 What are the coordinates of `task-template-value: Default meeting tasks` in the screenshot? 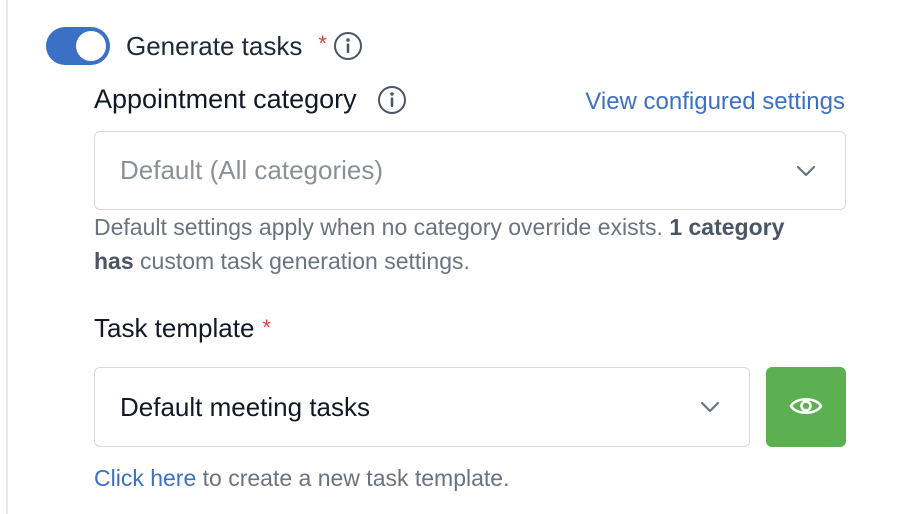 It's located at (245, 406).